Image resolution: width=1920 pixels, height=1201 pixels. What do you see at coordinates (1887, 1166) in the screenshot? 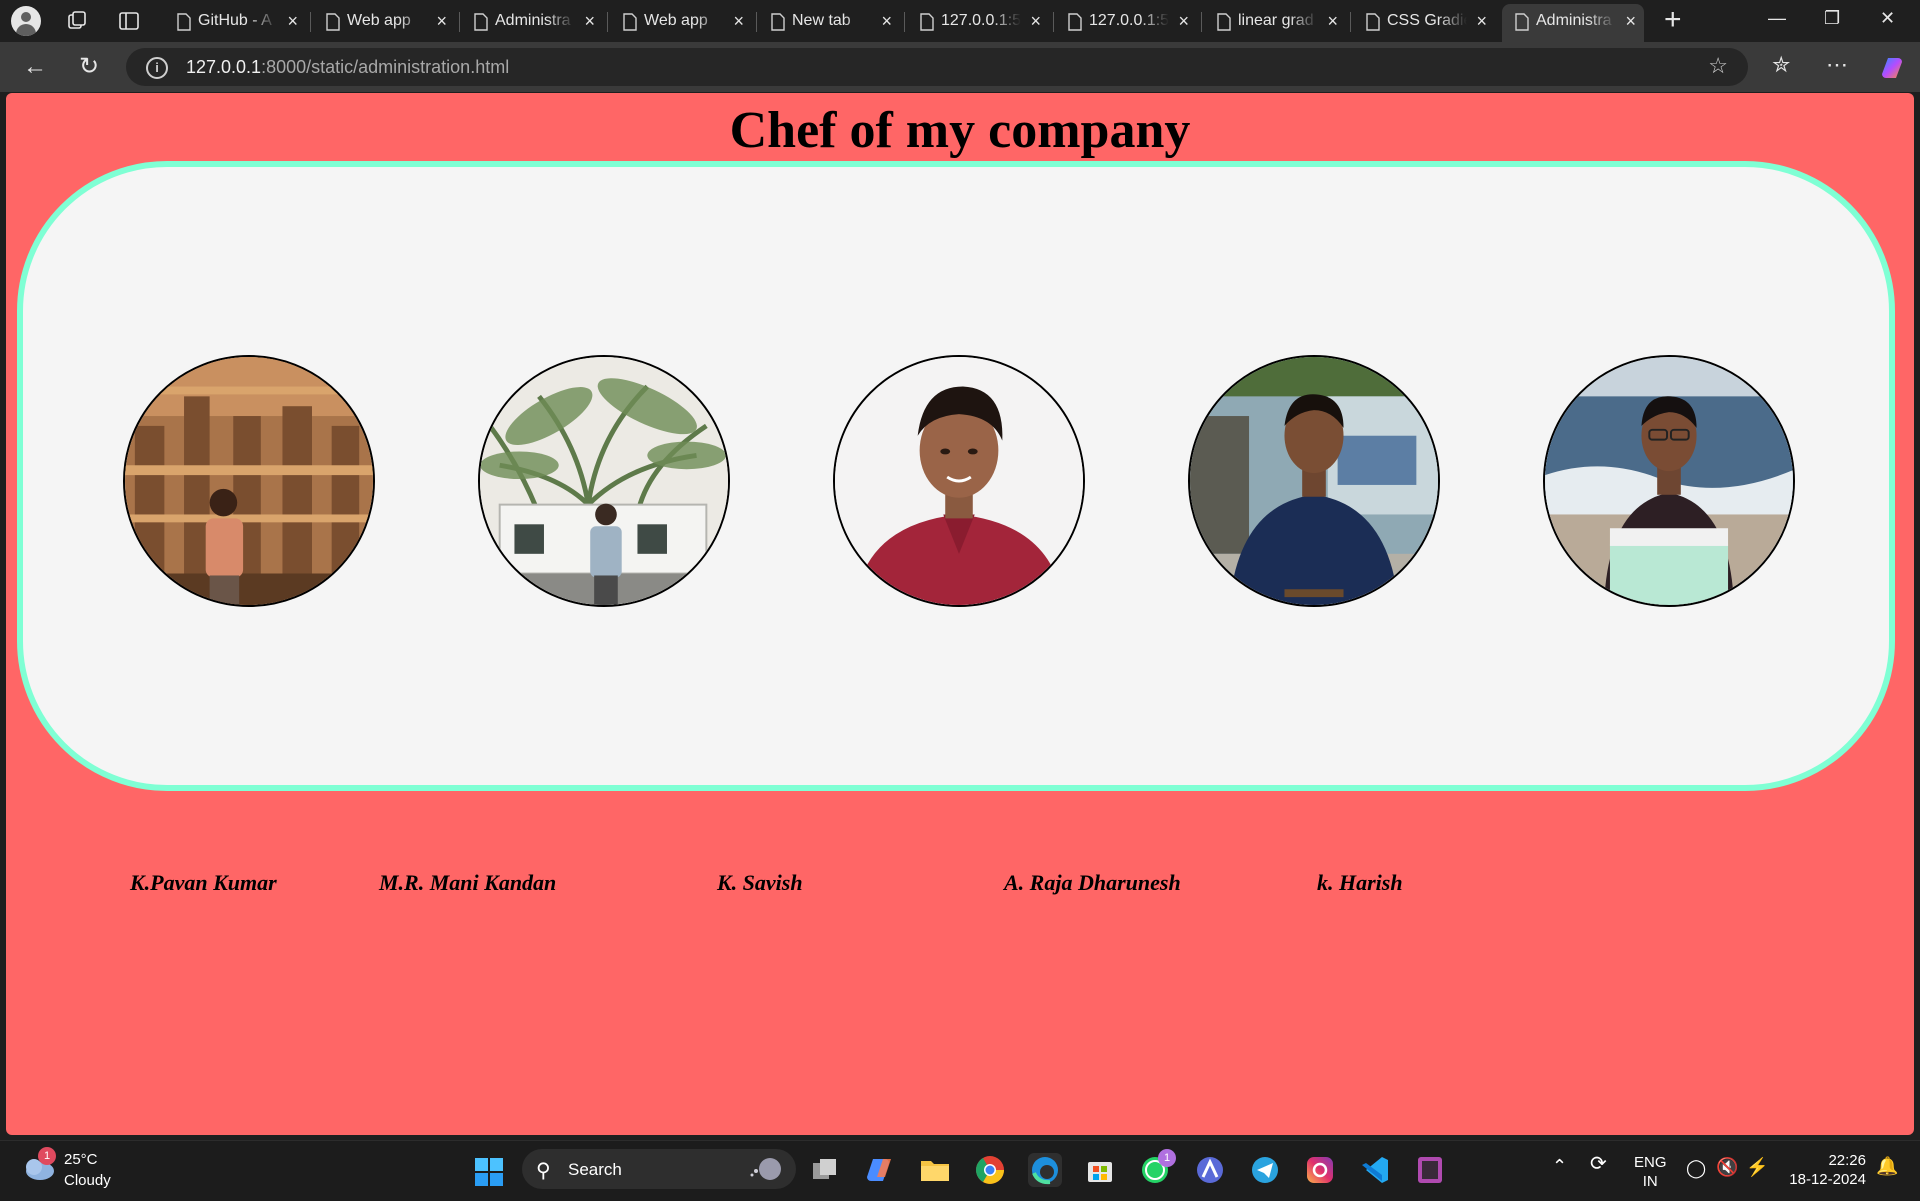
I see `notifications-bell-icon: 🔔` at bounding box center [1887, 1166].